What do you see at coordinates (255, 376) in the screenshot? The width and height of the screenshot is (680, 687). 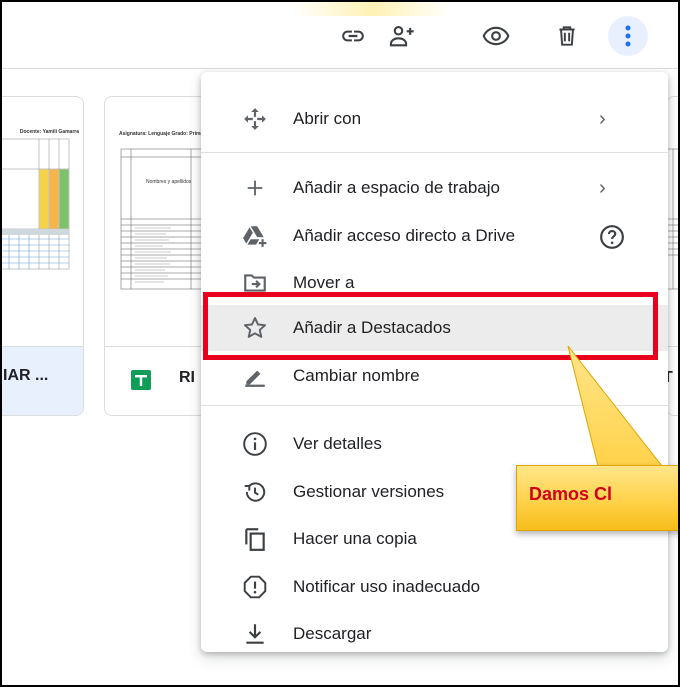 I see `rename-icon` at bounding box center [255, 376].